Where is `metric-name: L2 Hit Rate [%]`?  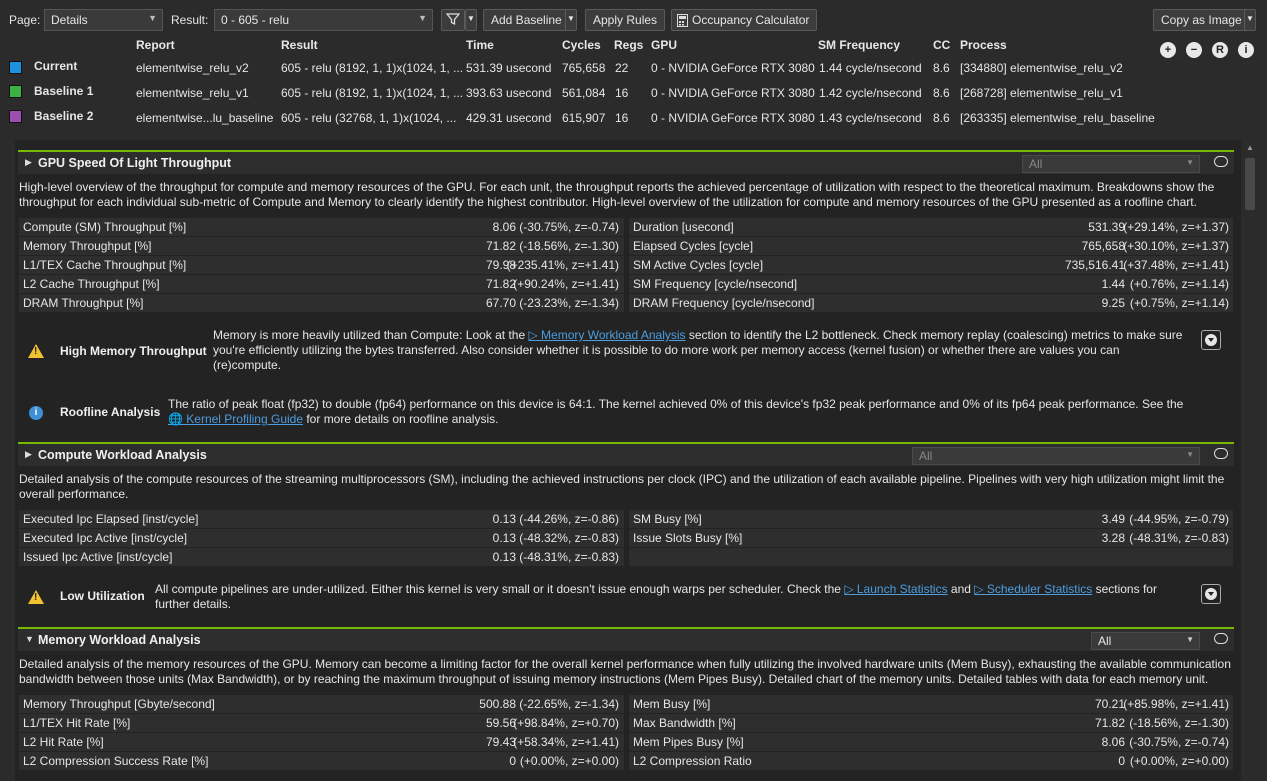
metric-name: L2 Hit Rate [%] is located at coordinates (63, 742).